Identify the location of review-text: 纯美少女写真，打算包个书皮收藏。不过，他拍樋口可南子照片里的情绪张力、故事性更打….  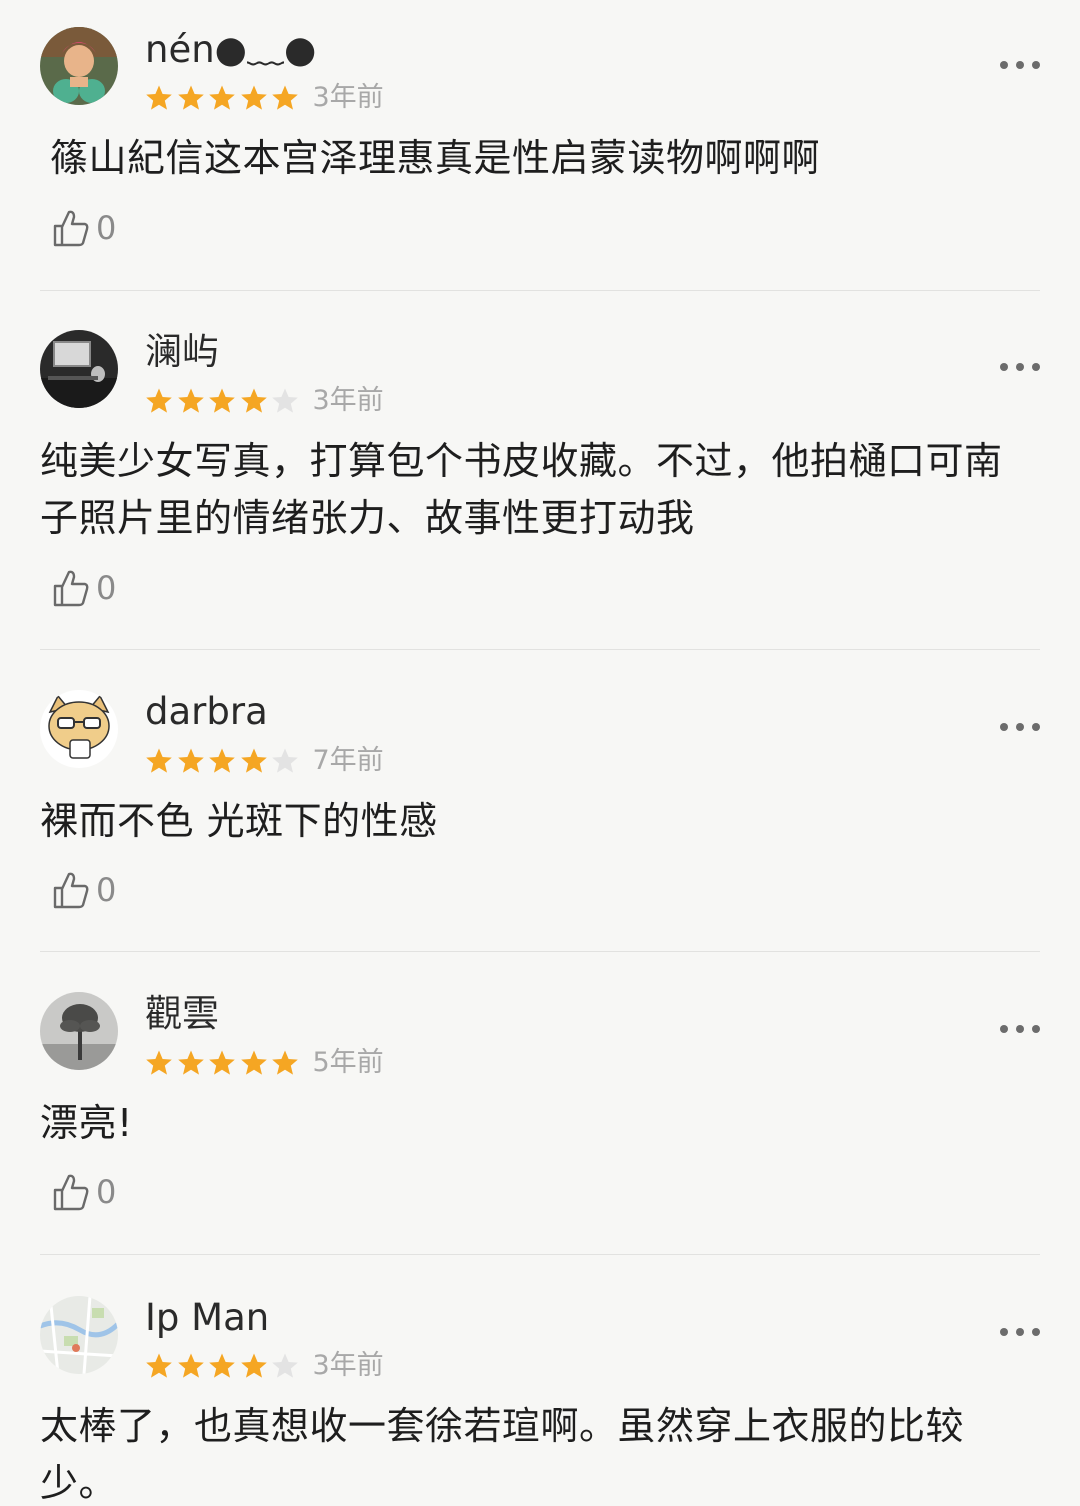
(521, 489).